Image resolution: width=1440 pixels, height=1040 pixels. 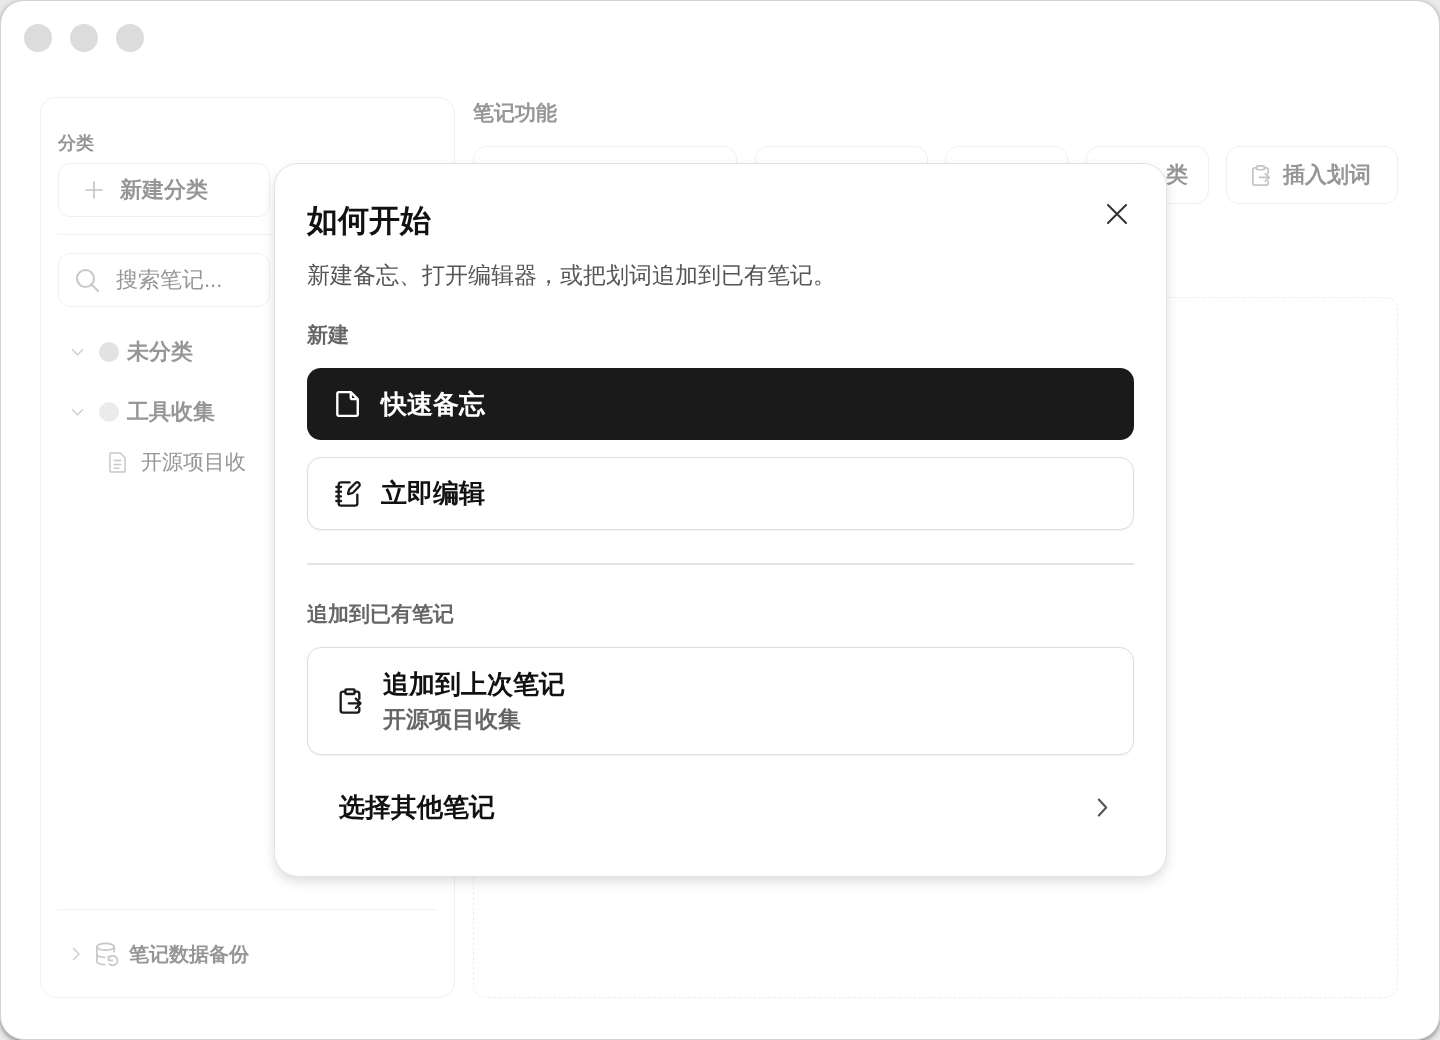 I want to click on section-heading: 追加到已有笔记, so click(x=380, y=613).